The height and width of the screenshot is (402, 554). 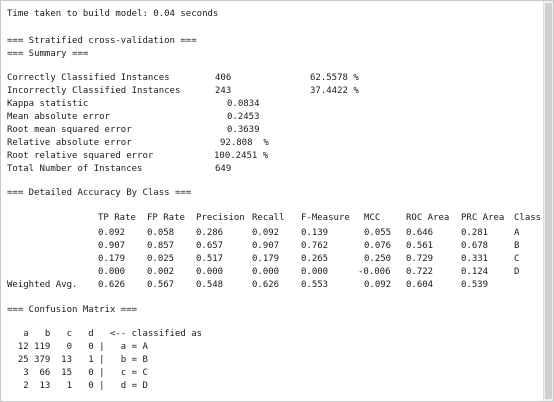 What do you see at coordinates (220, 218) in the screenshot?
I see `col-precision: Precision` at bounding box center [220, 218].